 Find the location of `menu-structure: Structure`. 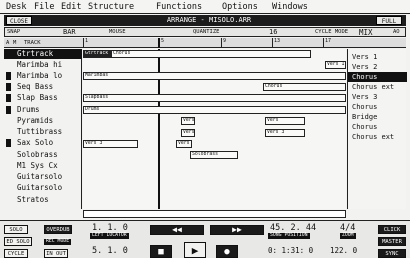

menu-structure: Structure is located at coordinates (111, 7).